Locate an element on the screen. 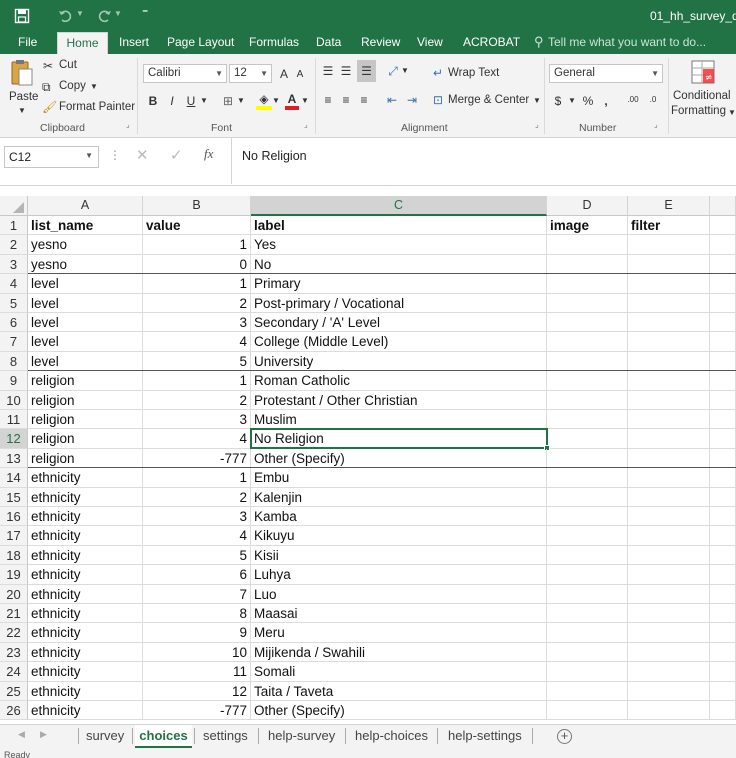 The width and height of the screenshot is (736, 758). column-header-f is located at coordinates (723, 206).